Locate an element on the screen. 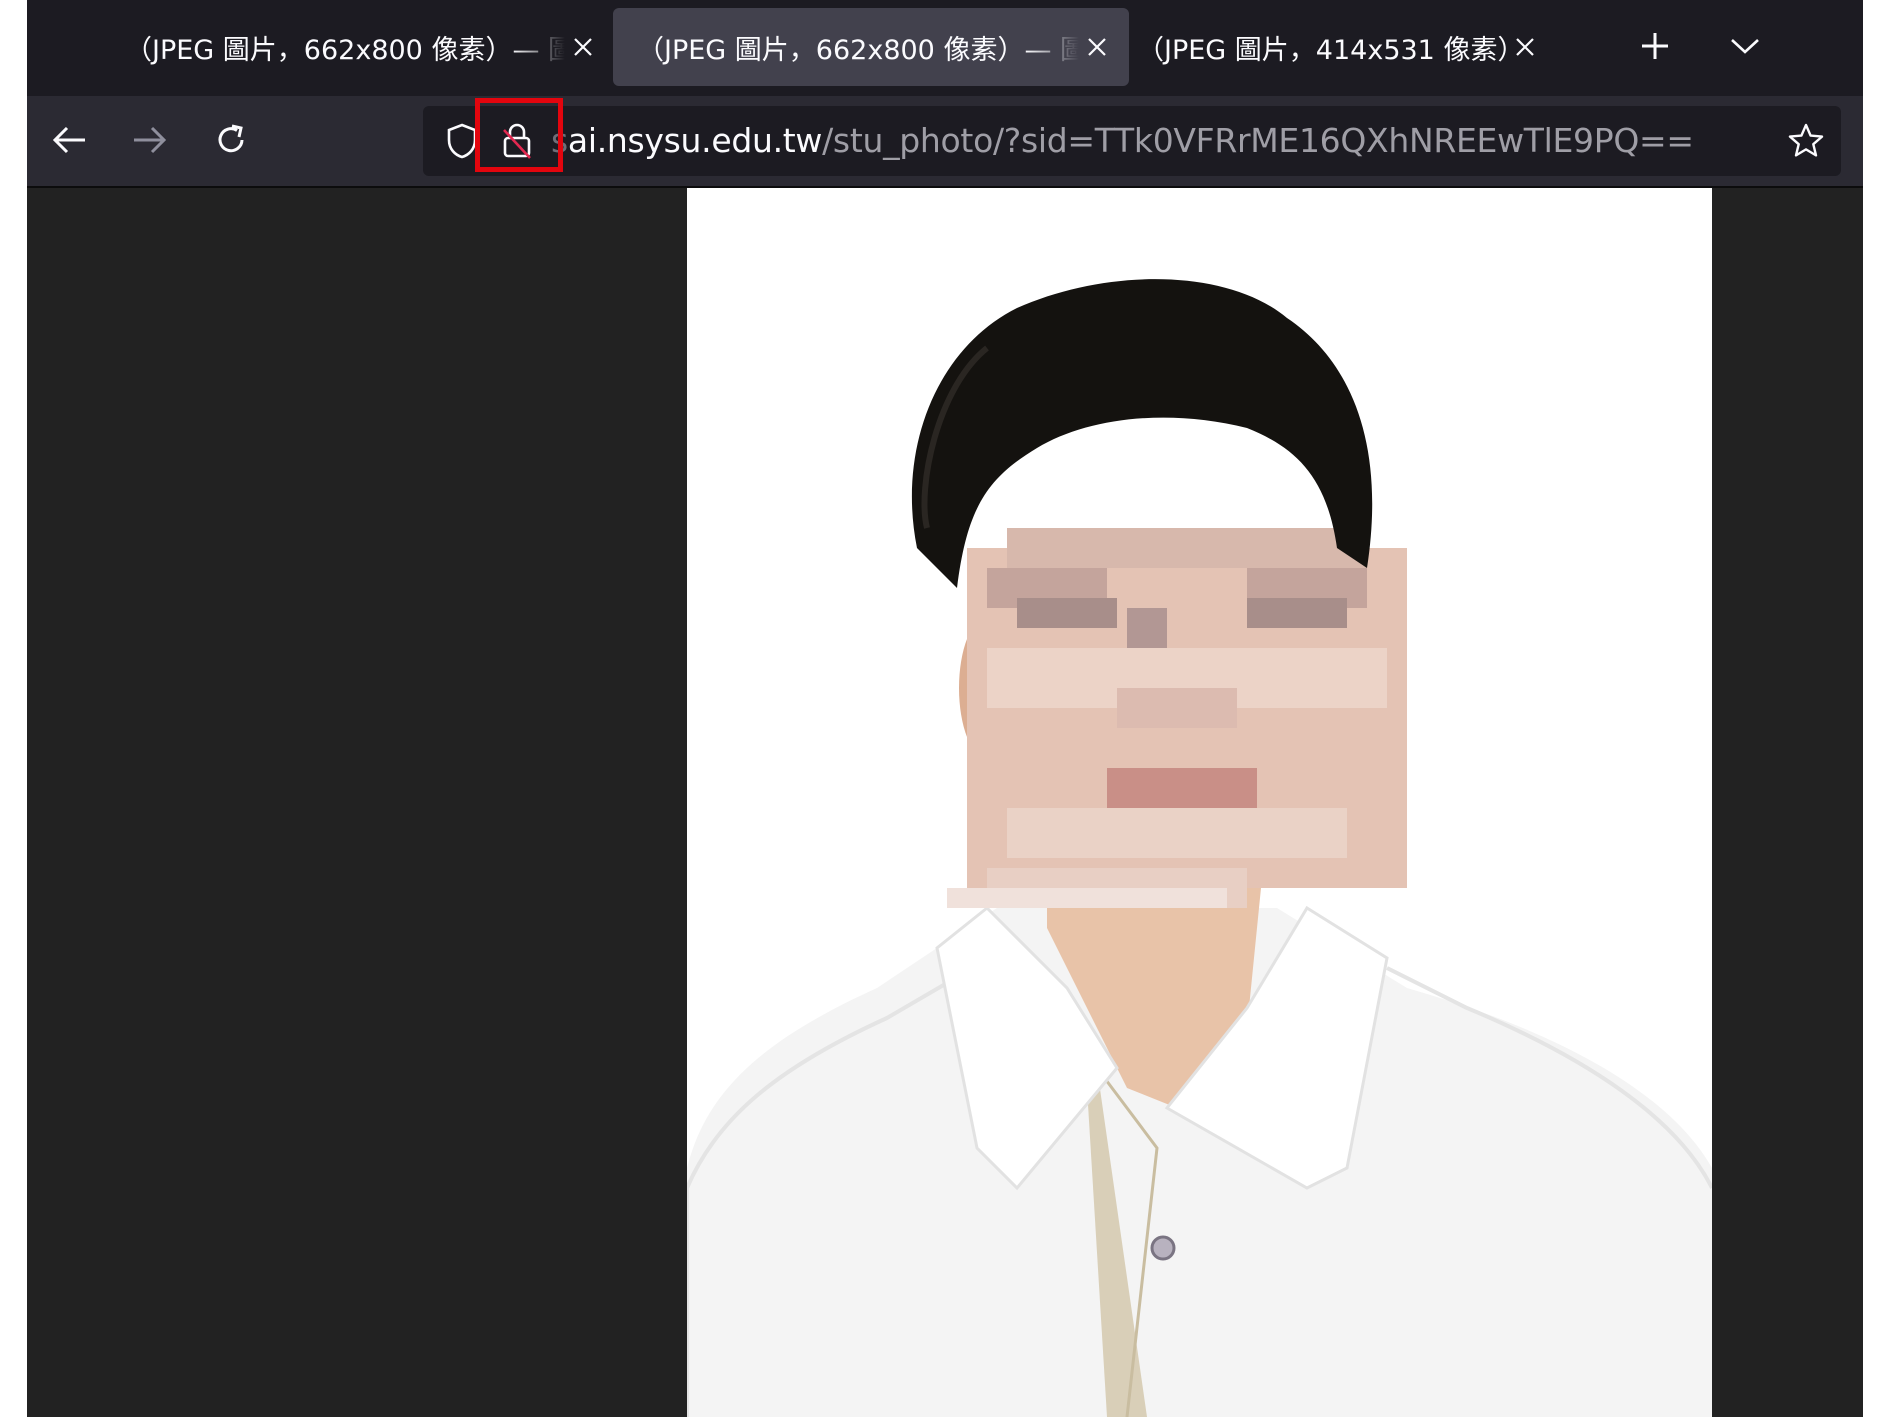 This screenshot has width=1890, height=1417. new-tab-button is located at coordinates (1655, 48).